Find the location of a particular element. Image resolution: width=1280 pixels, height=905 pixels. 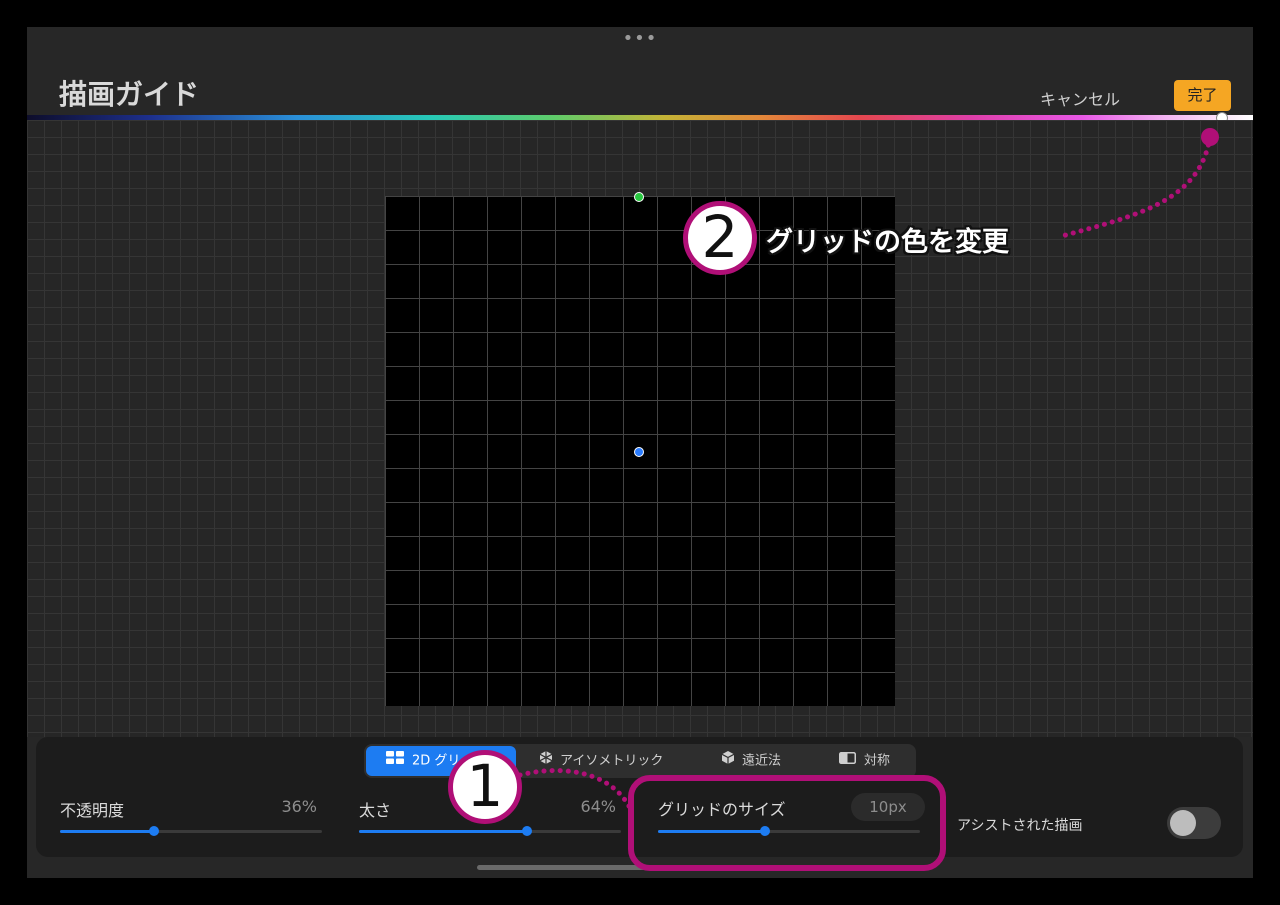

rotation-node is located at coordinates (639, 197).